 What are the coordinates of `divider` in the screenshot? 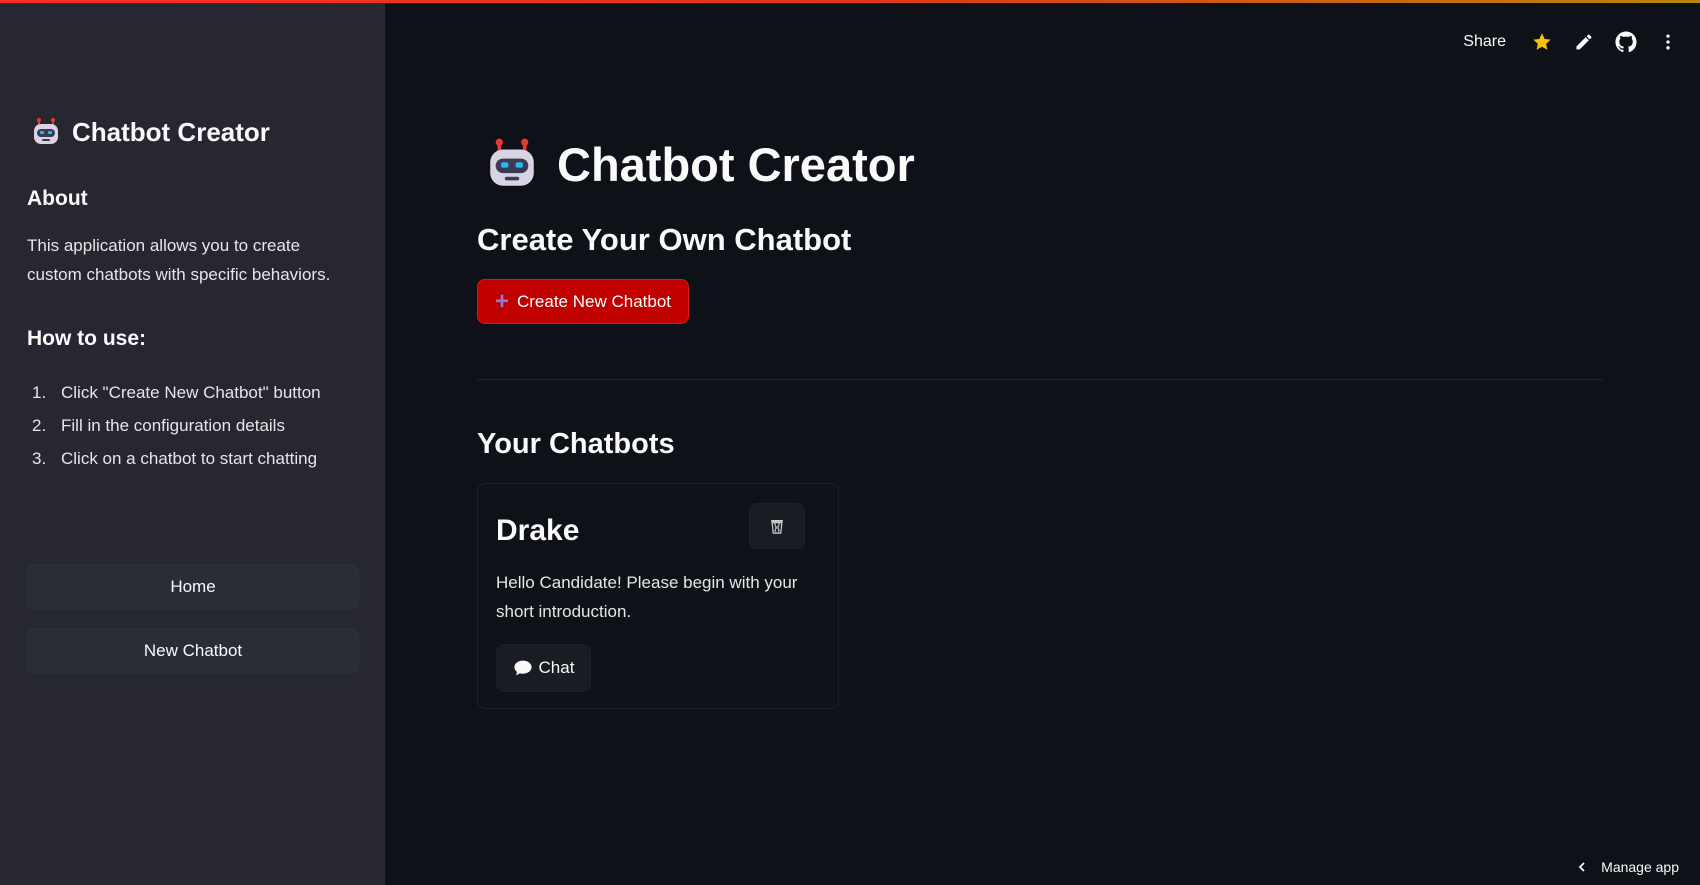 It's located at (1040, 379).